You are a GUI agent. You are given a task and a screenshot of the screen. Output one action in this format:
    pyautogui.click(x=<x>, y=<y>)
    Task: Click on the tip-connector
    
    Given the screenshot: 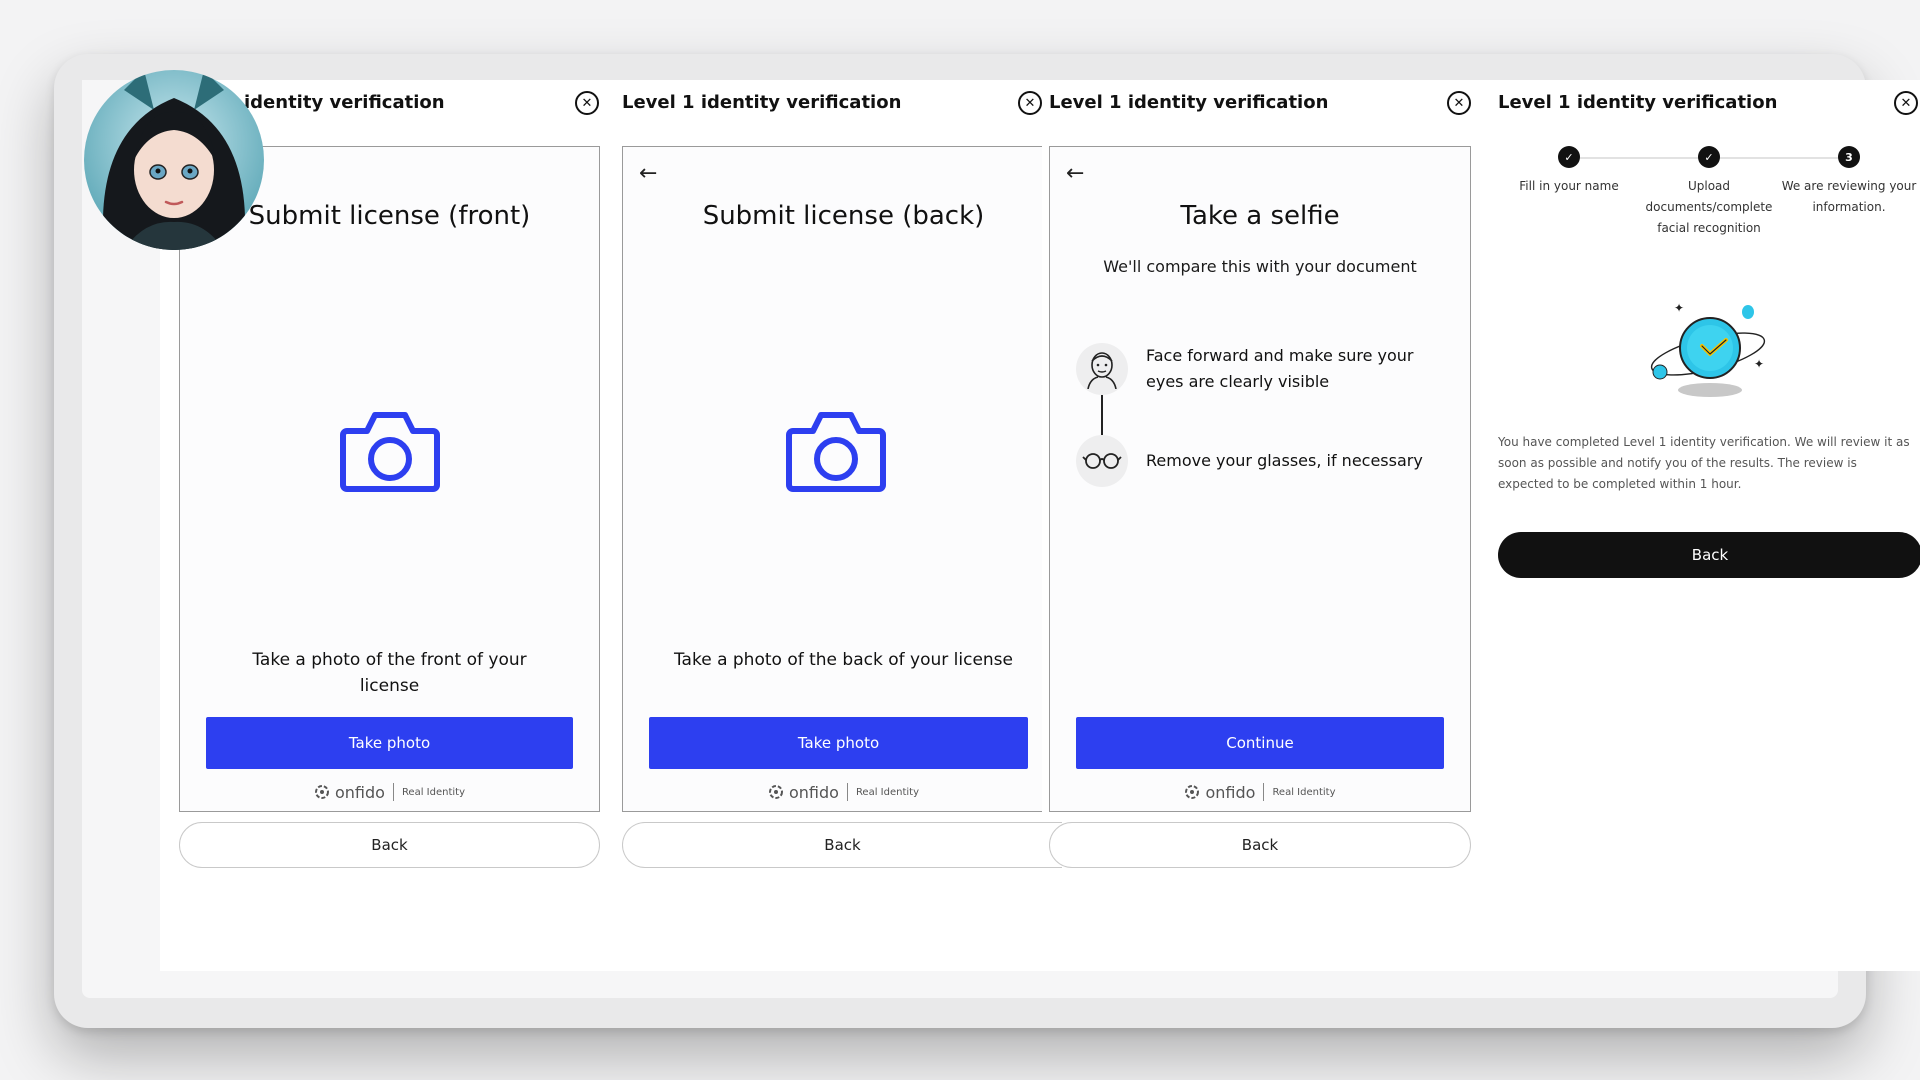 What is the action you would take?
    pyautogui.click(x=1102, y=415)
    